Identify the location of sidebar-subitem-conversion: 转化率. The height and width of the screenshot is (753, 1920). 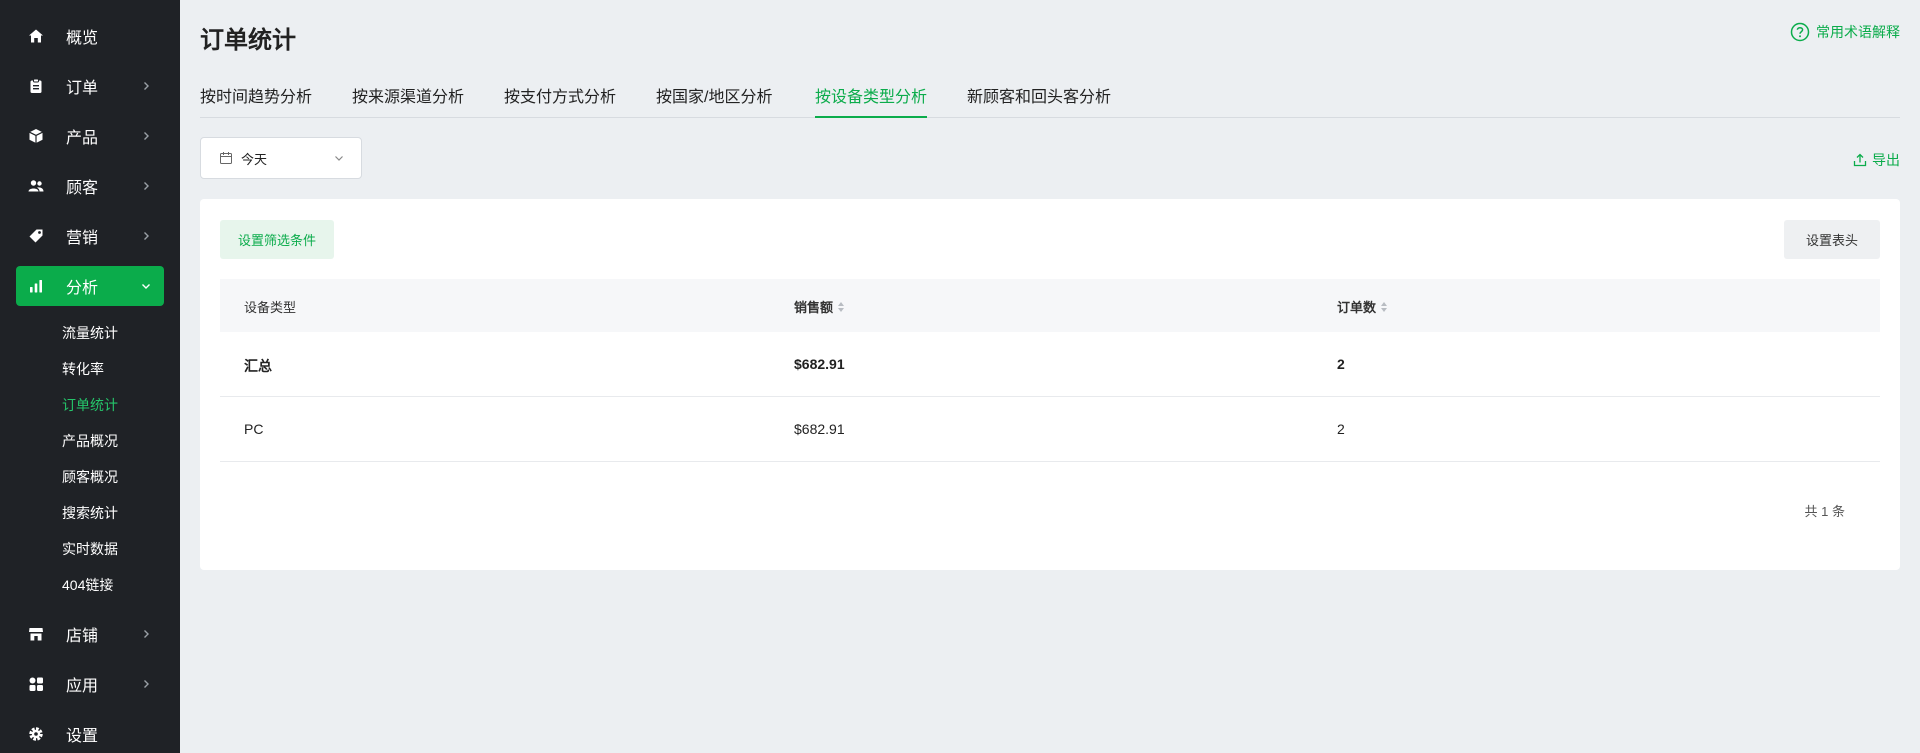
(83, 369).